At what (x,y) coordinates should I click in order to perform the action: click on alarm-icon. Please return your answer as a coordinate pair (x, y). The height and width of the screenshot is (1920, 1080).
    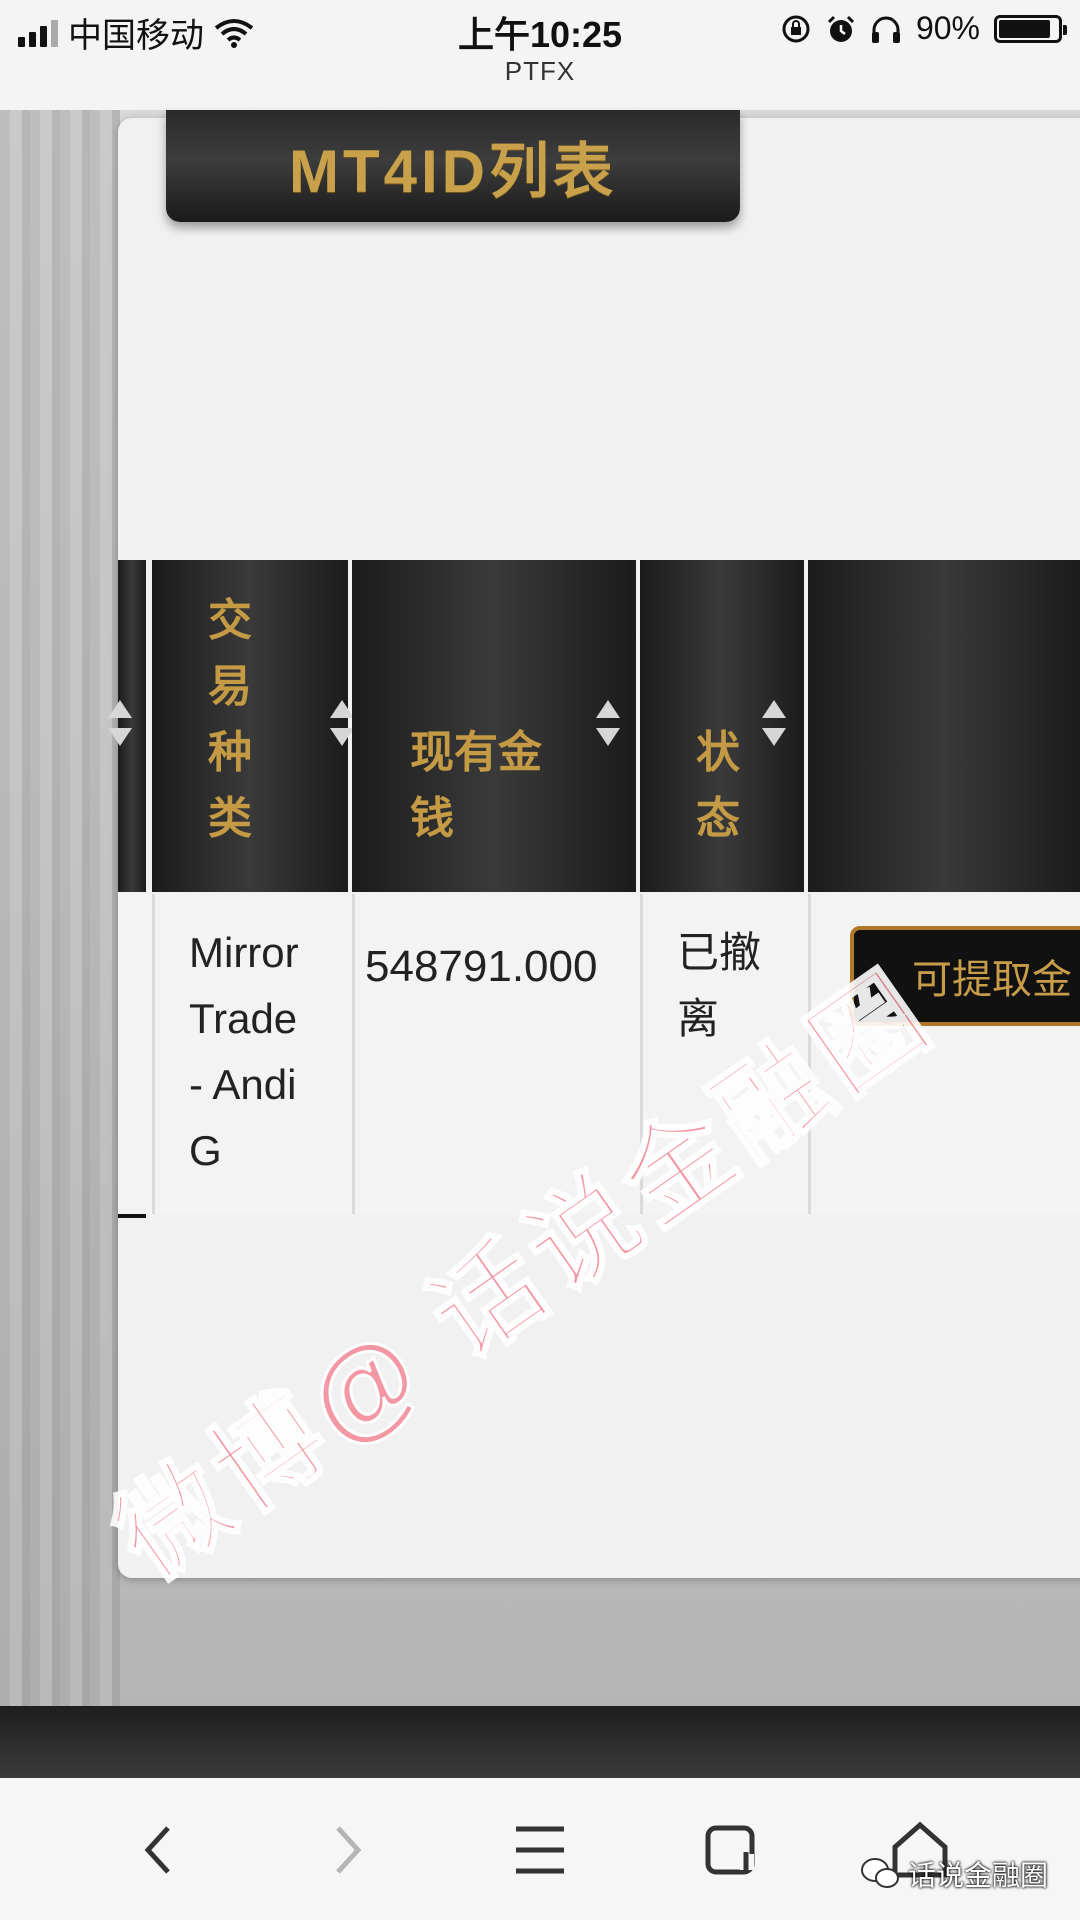
    Looking at the image, I should click on (841, 28).